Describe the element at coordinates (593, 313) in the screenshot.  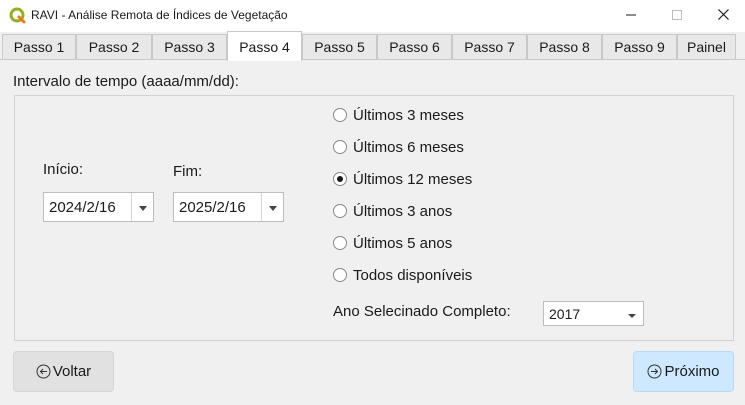
I see `year-select: 2017` at that location.